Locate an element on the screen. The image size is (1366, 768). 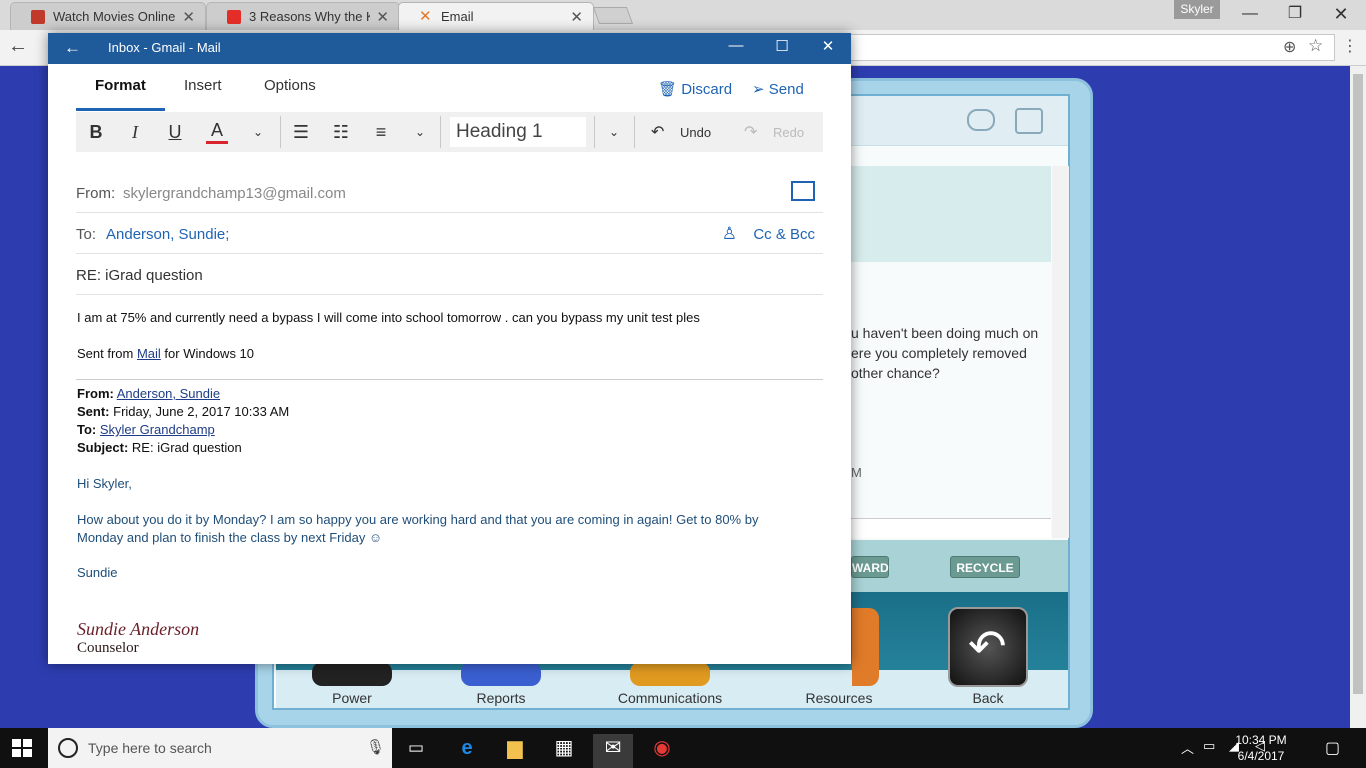
tab-title: Watch Movies Online is located at coordinates (114, 16).